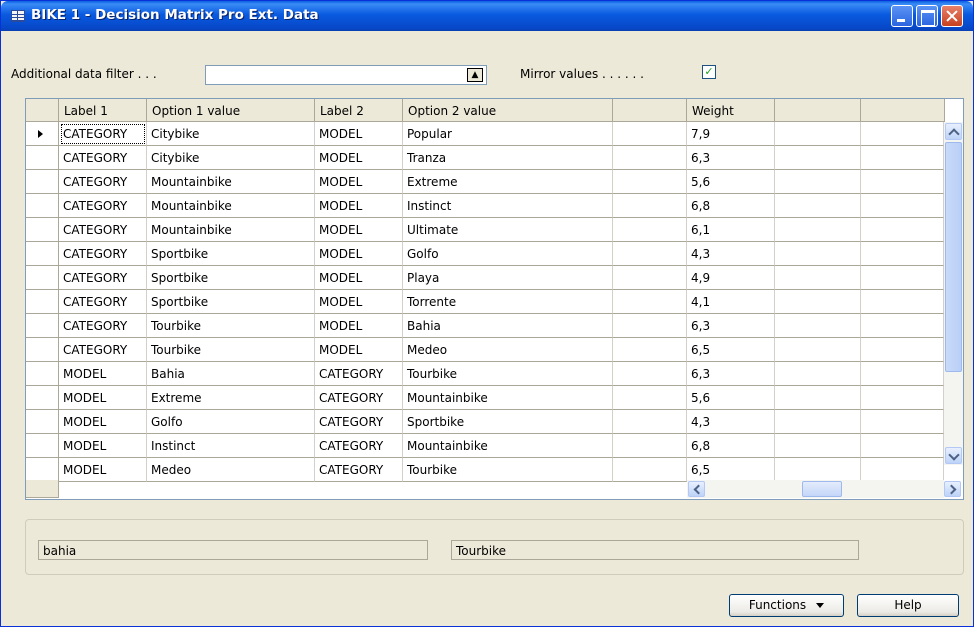  I want to click on maximize-button, so click(927, 16).